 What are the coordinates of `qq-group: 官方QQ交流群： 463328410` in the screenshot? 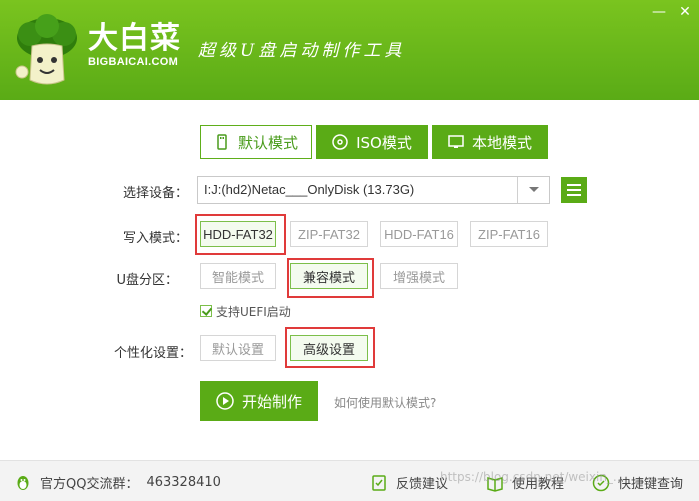 It's located at (117, 482).